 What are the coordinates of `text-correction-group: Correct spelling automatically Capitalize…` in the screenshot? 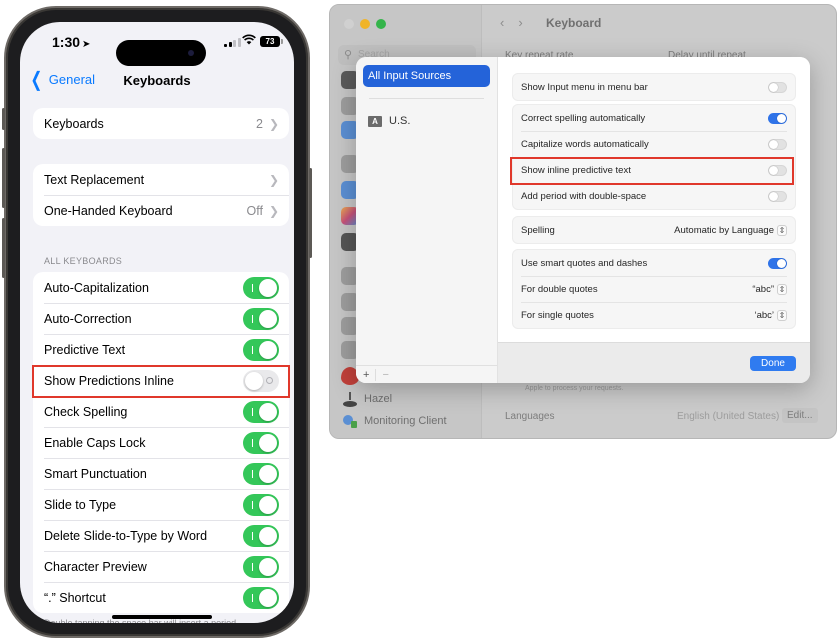 It's located at (654, 157).